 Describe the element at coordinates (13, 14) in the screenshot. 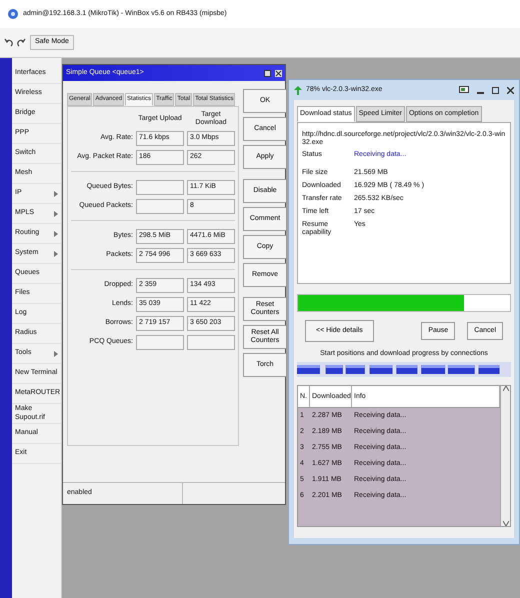

I see `app-icon` at that location.